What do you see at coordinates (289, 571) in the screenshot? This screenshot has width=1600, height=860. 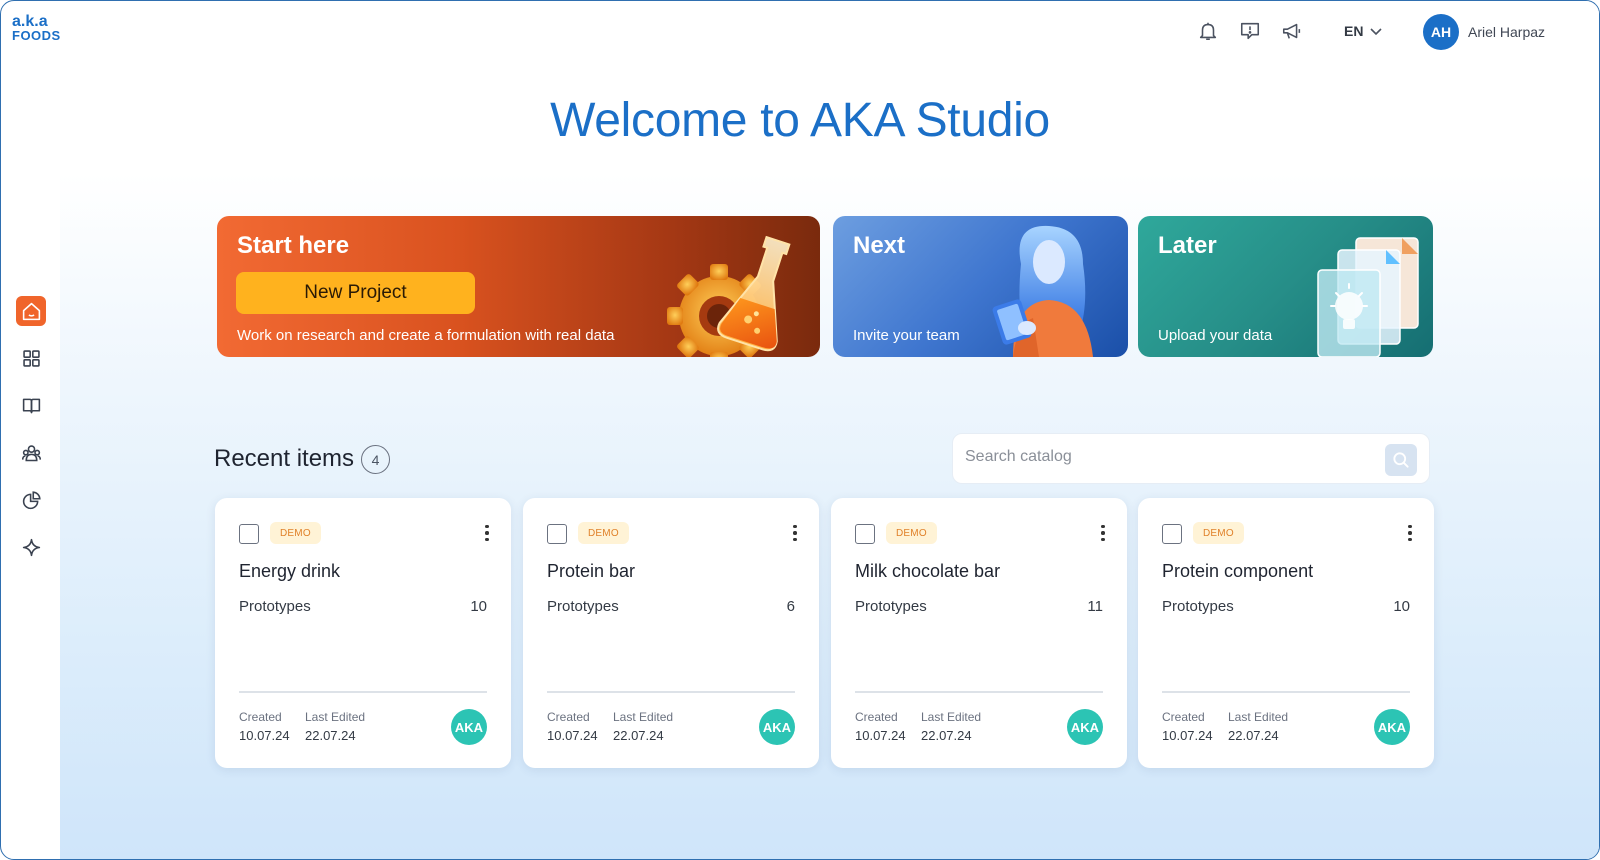 I see `card-title: Energy drink` at bounding box center [289, 571].